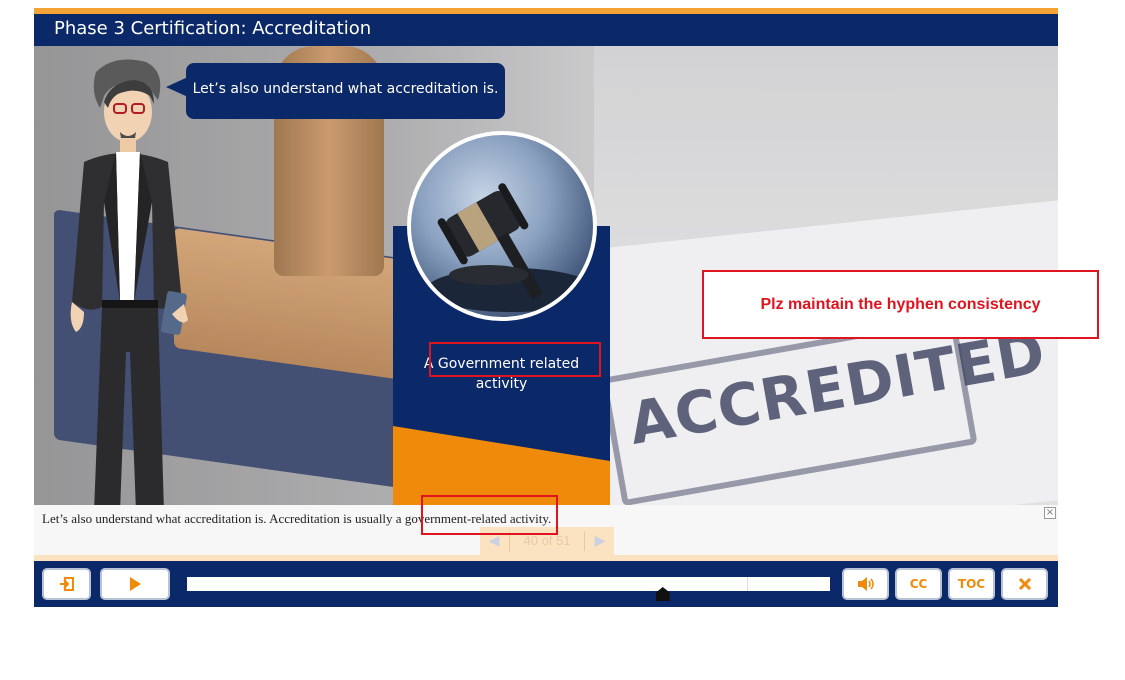  I want to click on exit-button, so click(66, 584).